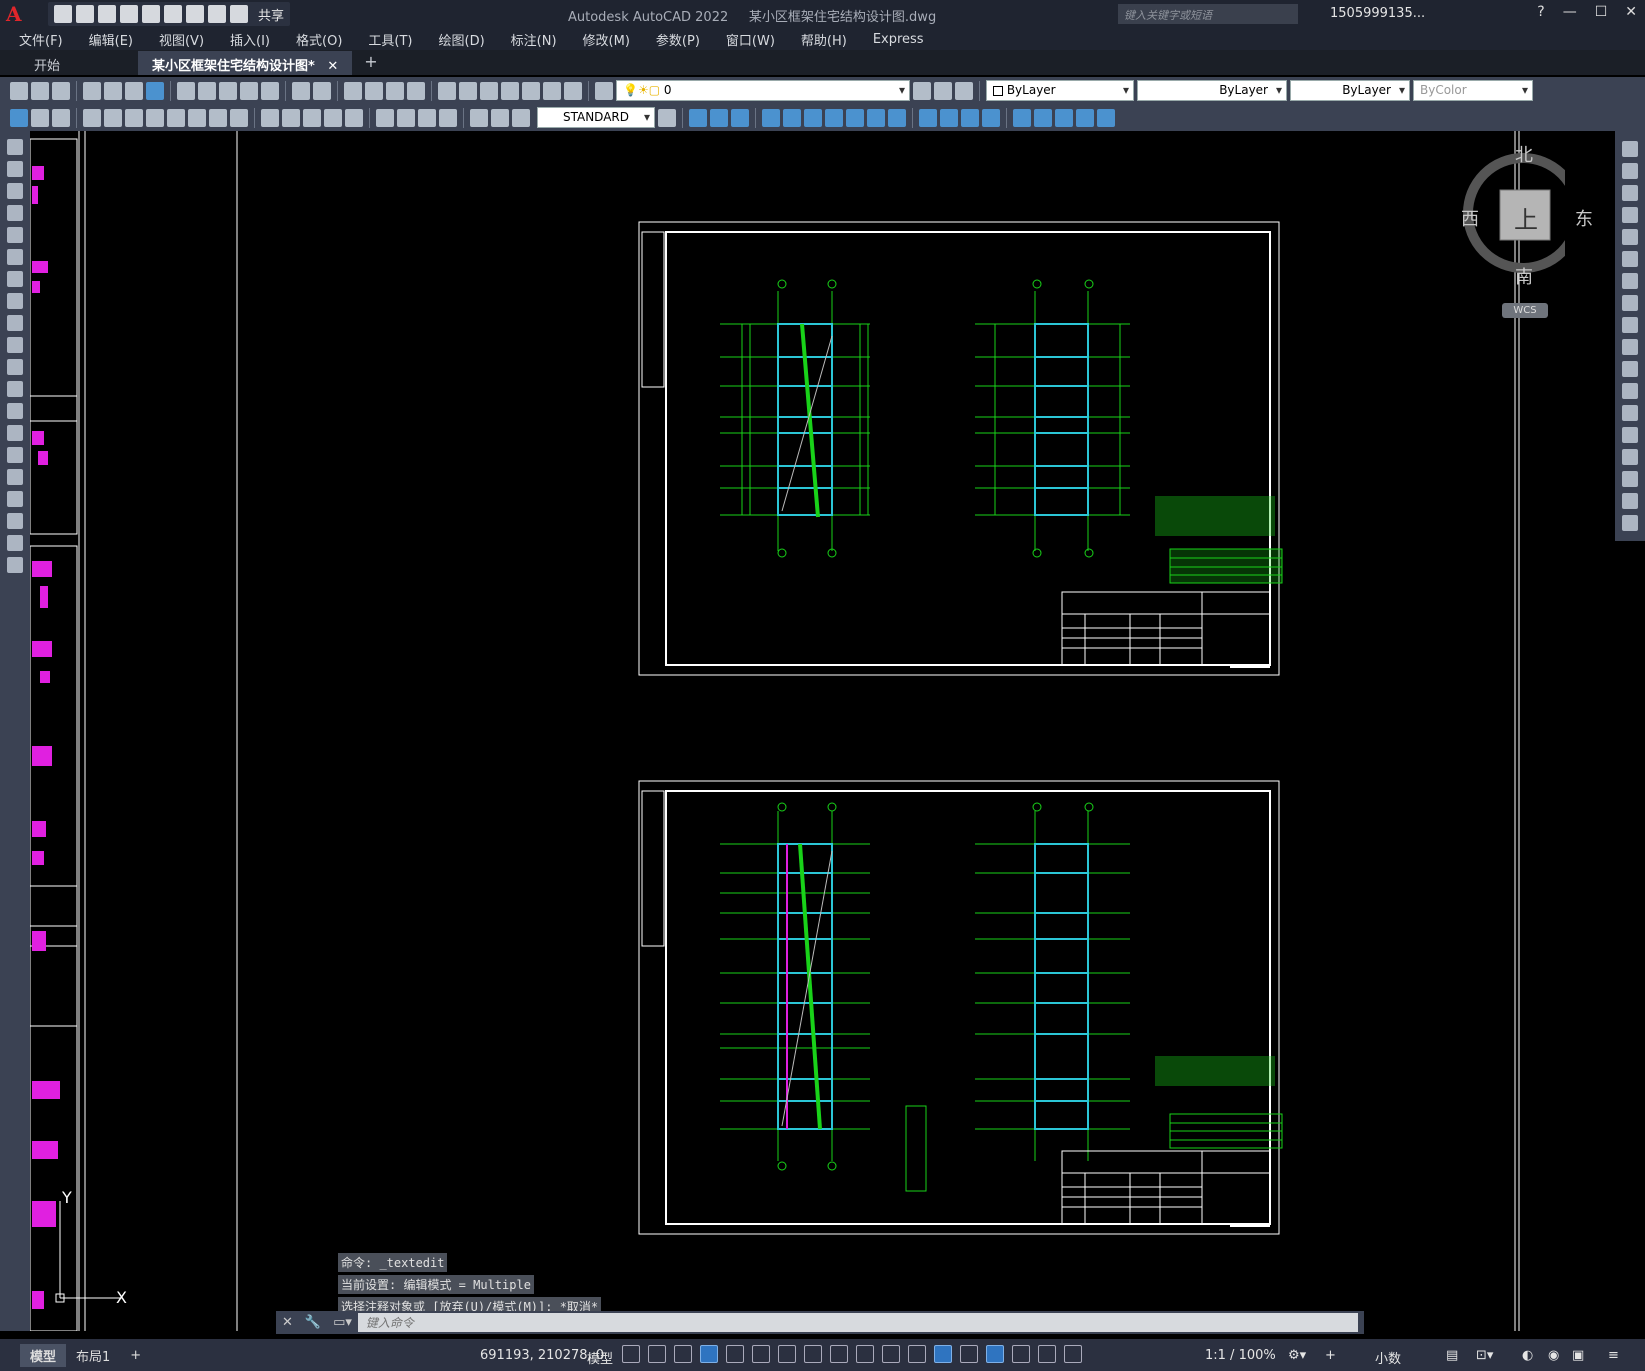  What do you see at coordinates (19, 117) in the screenshot?
I see `edit-block-icon` at bounding box center [19, 117].